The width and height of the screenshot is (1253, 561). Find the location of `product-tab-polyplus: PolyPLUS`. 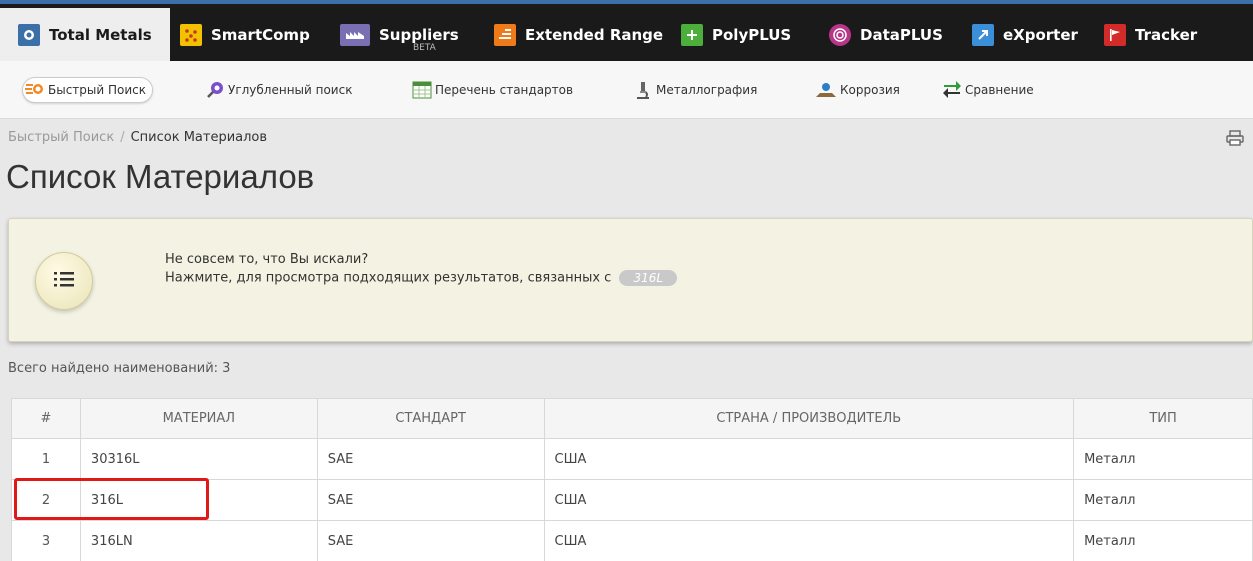

product-tab-polyplus: PolyPLUS is located at coordinates (736, 34).